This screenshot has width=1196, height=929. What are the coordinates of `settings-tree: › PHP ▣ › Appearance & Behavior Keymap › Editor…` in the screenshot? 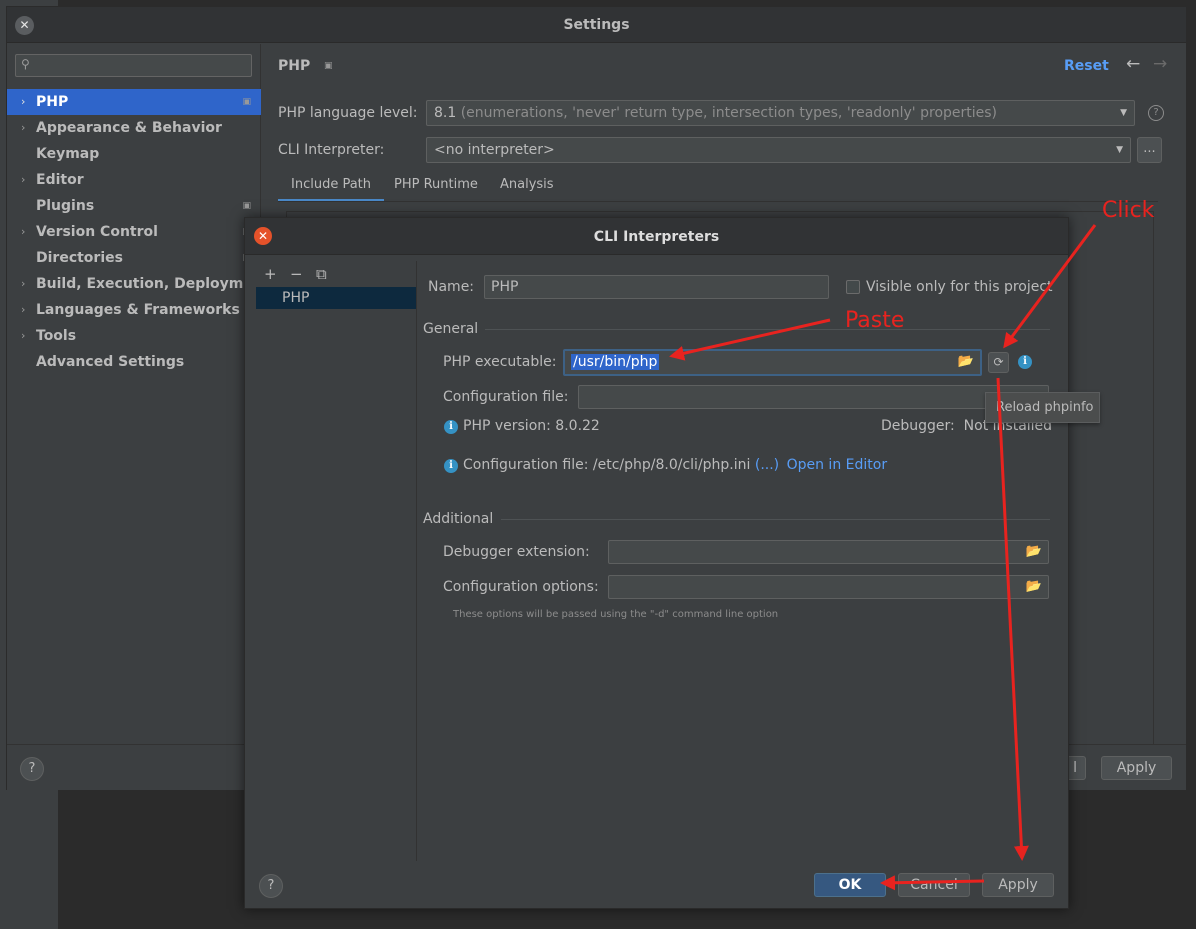 It's located at (134, 232).